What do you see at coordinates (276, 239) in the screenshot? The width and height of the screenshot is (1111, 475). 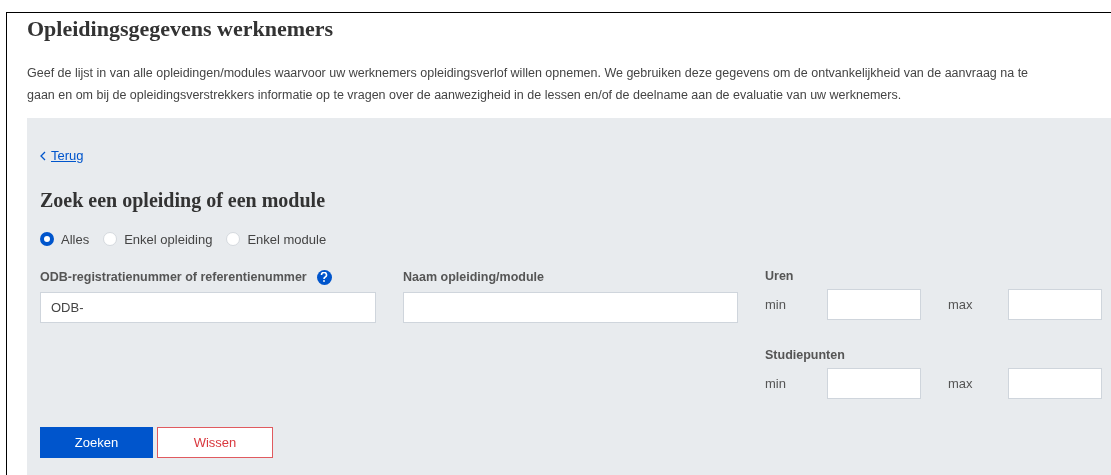 I see `radio-option: Enkel module` at bounding box center [276, 239].